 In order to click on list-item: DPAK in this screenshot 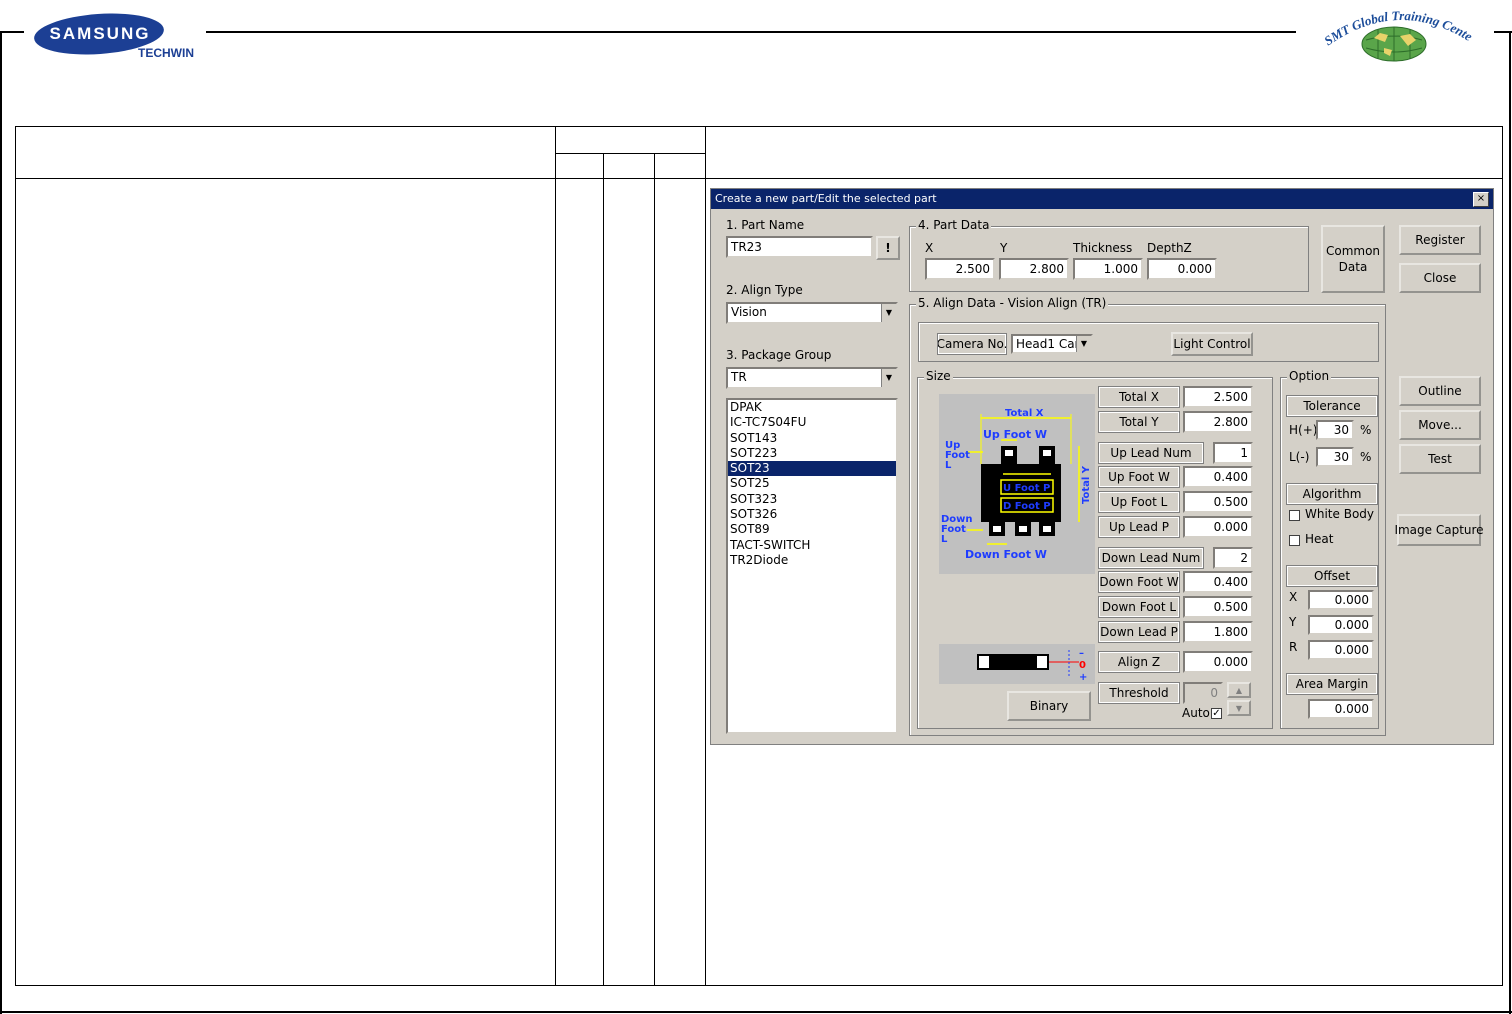, I will do `click(812, 407)`.